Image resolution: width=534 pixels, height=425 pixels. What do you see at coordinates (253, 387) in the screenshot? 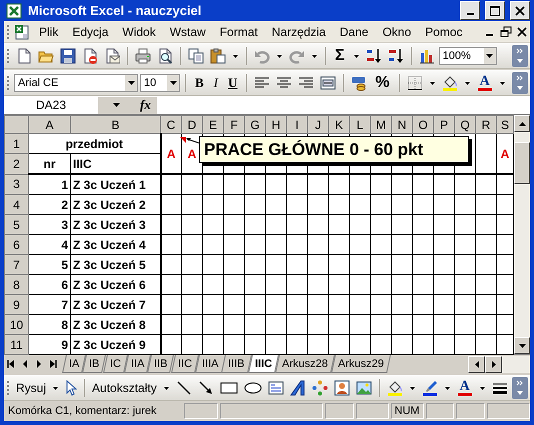
I see `oval-icon` at bounding box center [253, 387].